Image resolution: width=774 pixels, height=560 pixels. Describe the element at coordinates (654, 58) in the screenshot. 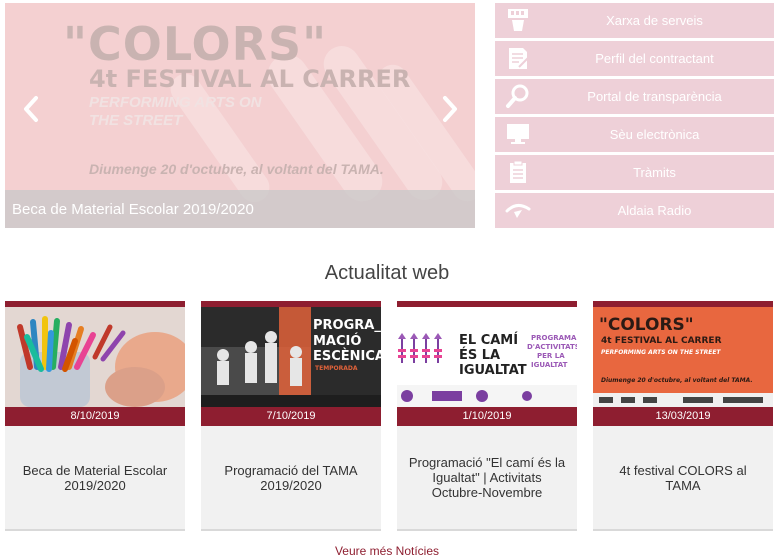

I see `service-label: Perfil del contractant` at that location.